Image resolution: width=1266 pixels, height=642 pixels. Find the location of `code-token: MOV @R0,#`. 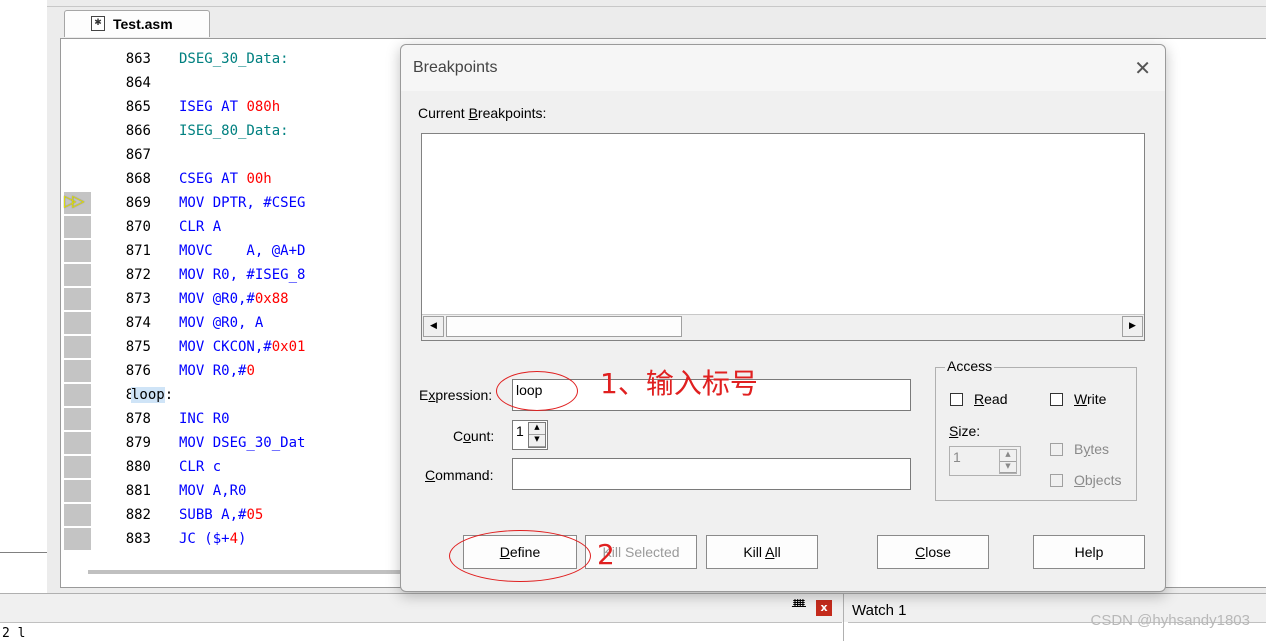

code-token: MOV @R0,# is located at coordinates (217, 299).